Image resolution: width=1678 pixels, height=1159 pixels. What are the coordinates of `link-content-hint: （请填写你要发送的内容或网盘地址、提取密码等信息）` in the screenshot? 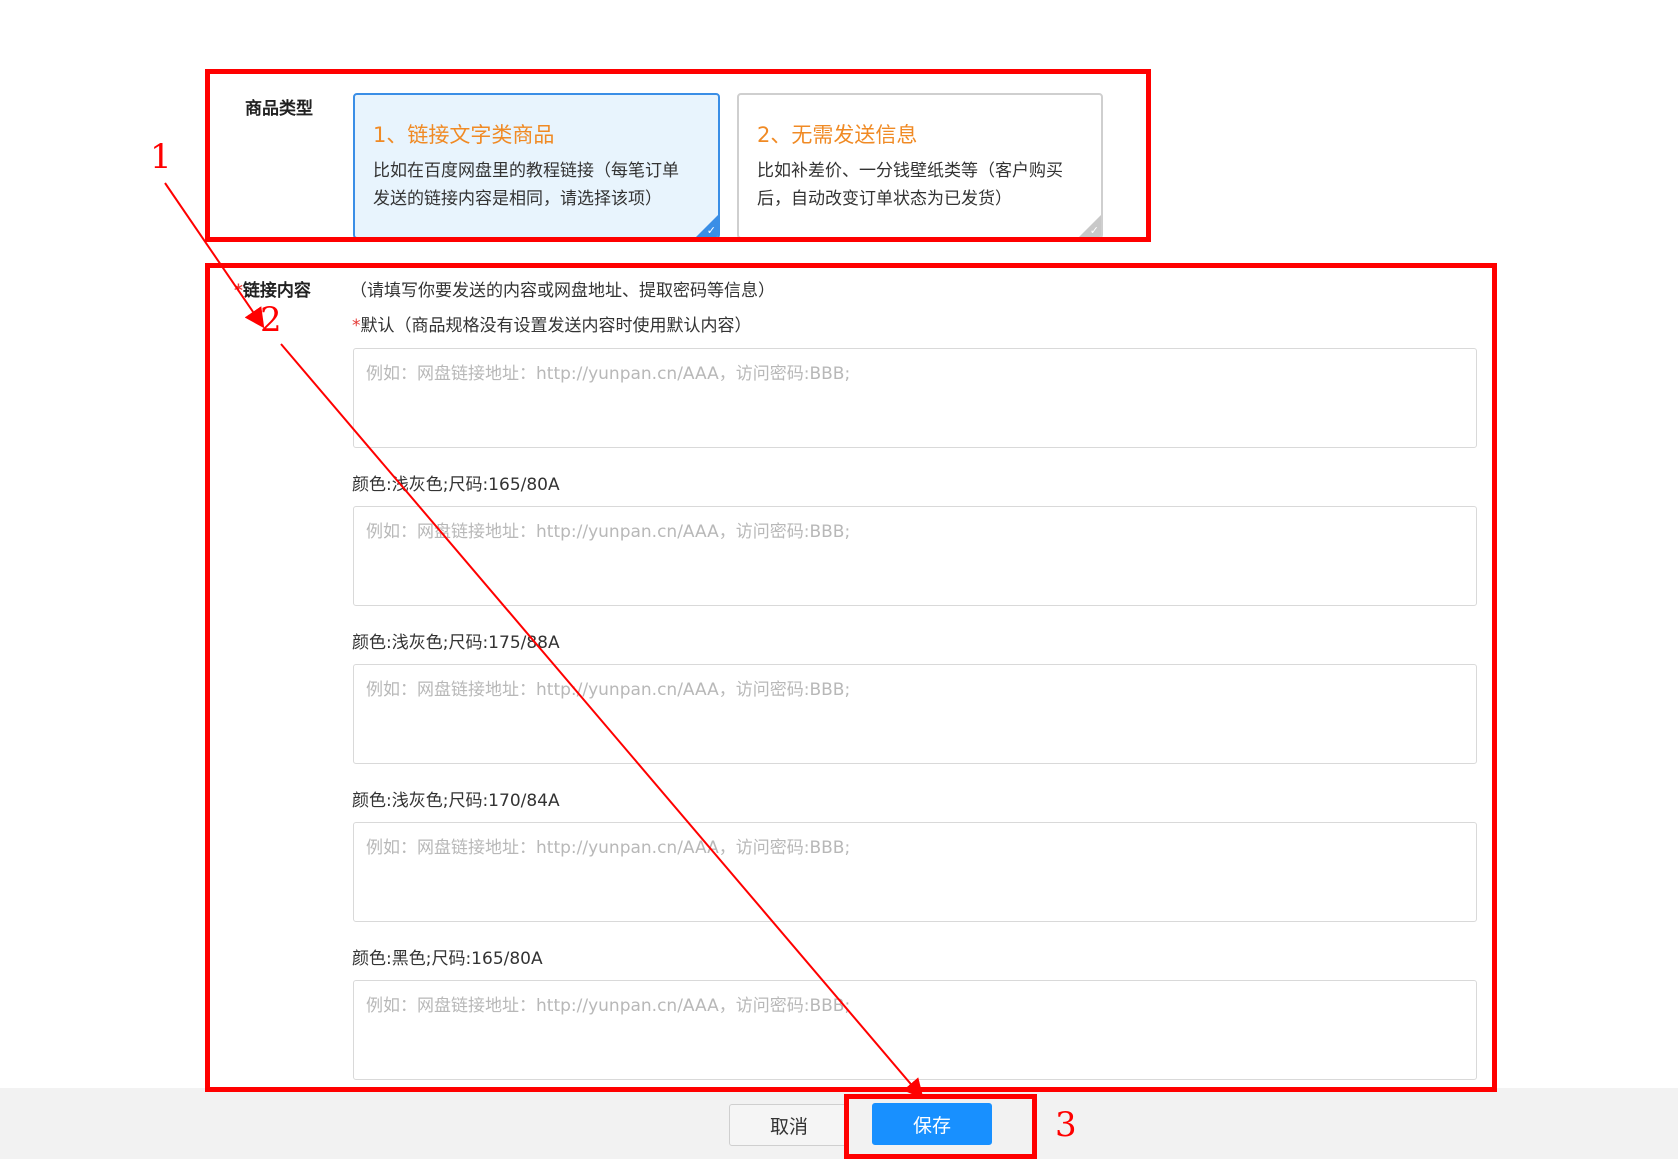 It's located at (562, 291).